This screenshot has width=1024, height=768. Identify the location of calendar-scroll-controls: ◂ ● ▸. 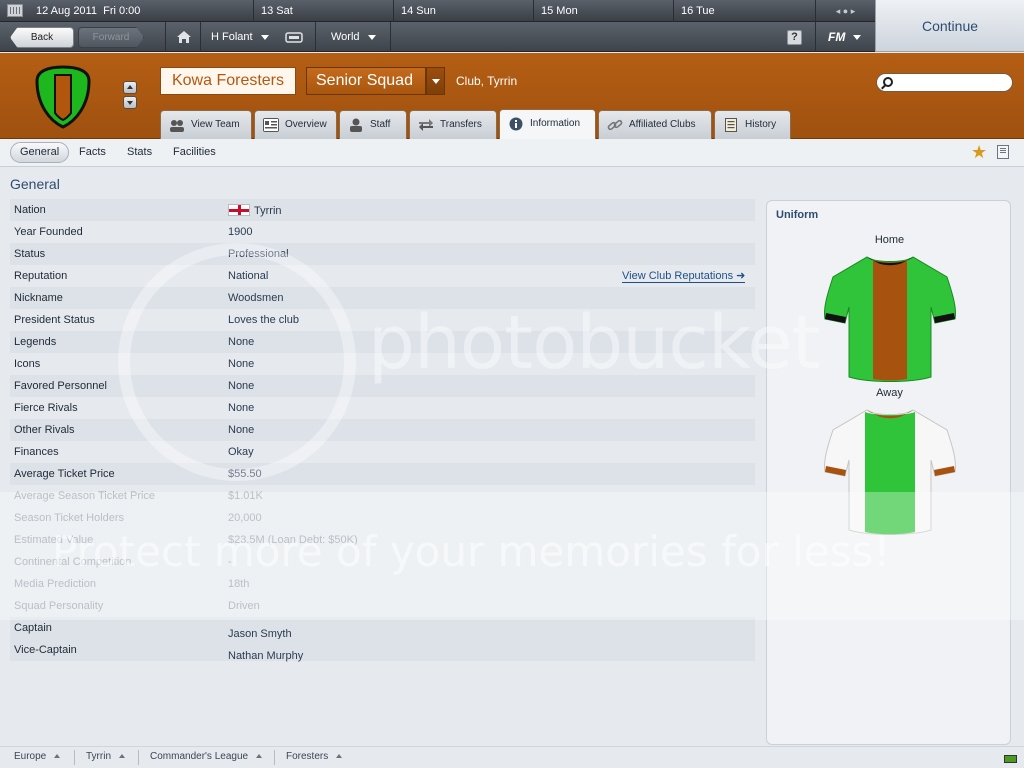
(845, 11).